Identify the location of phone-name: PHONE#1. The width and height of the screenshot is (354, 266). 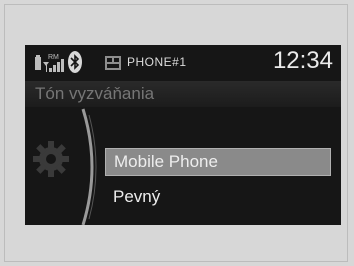
(157, 62).